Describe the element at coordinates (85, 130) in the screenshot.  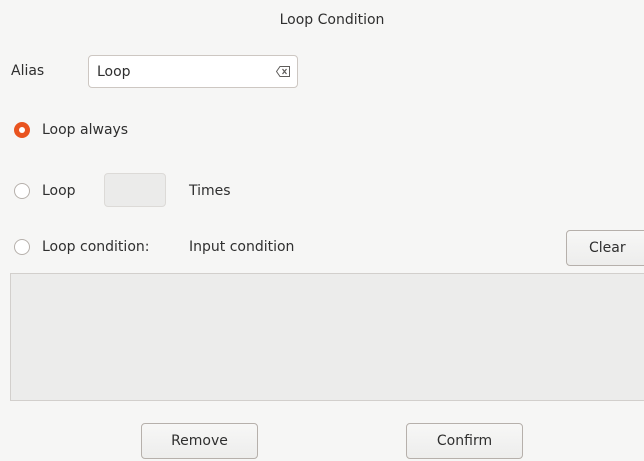
I see `loop-always-label: Loop always` at that location.